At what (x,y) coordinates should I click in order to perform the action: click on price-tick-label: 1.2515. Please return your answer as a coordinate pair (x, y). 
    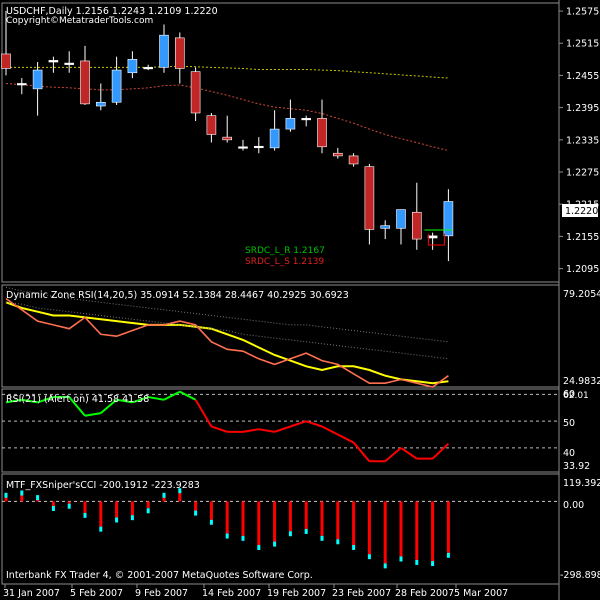
    Looking at the image, I should click on (582, 44).